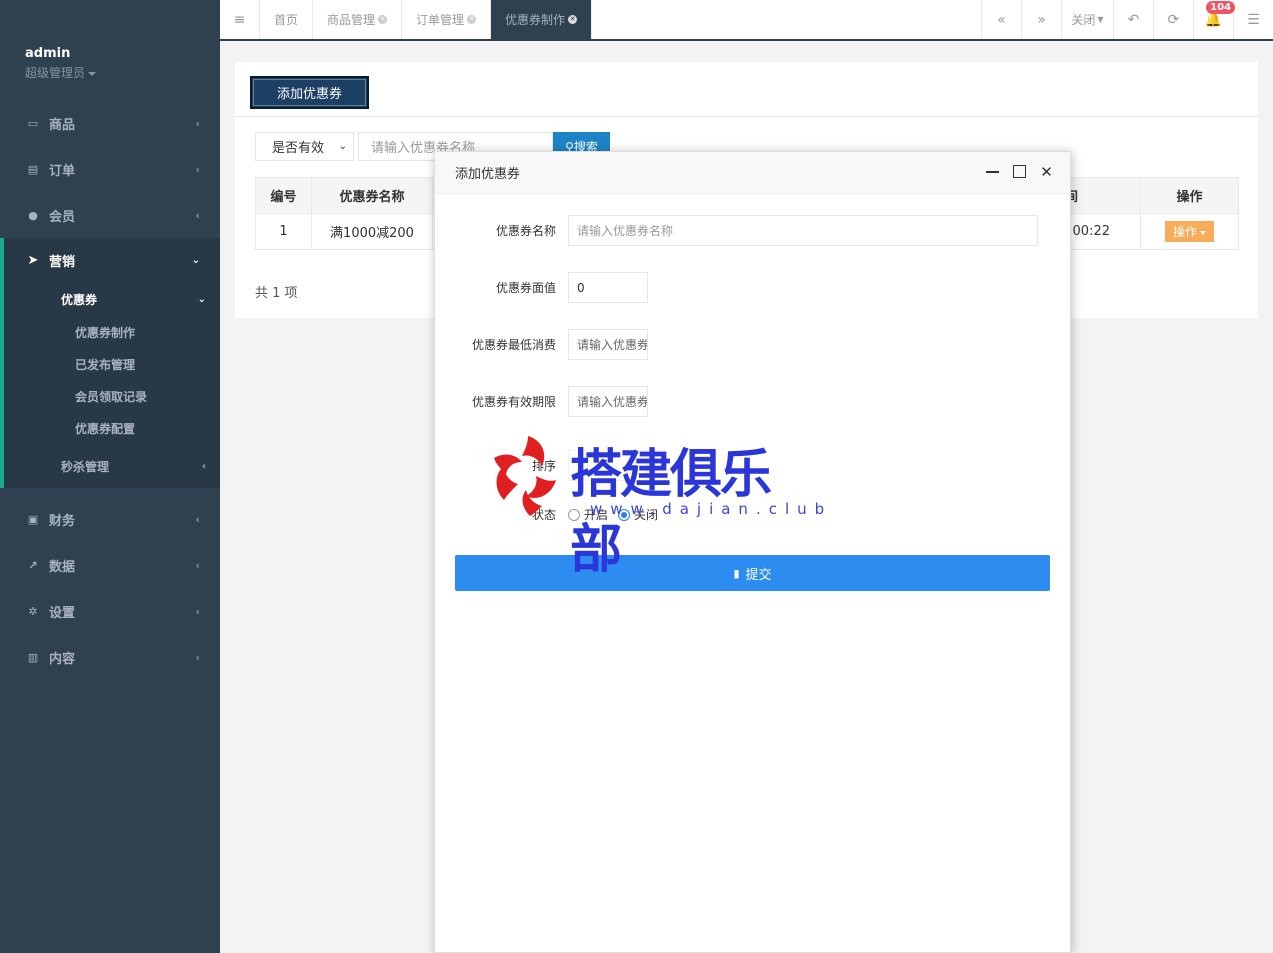 This screenshot has height=953, width=1273. What do you see at coordinates (33, 215) in the screenshot?
I see `user-icon: ●` at bounding box center [33, 215].